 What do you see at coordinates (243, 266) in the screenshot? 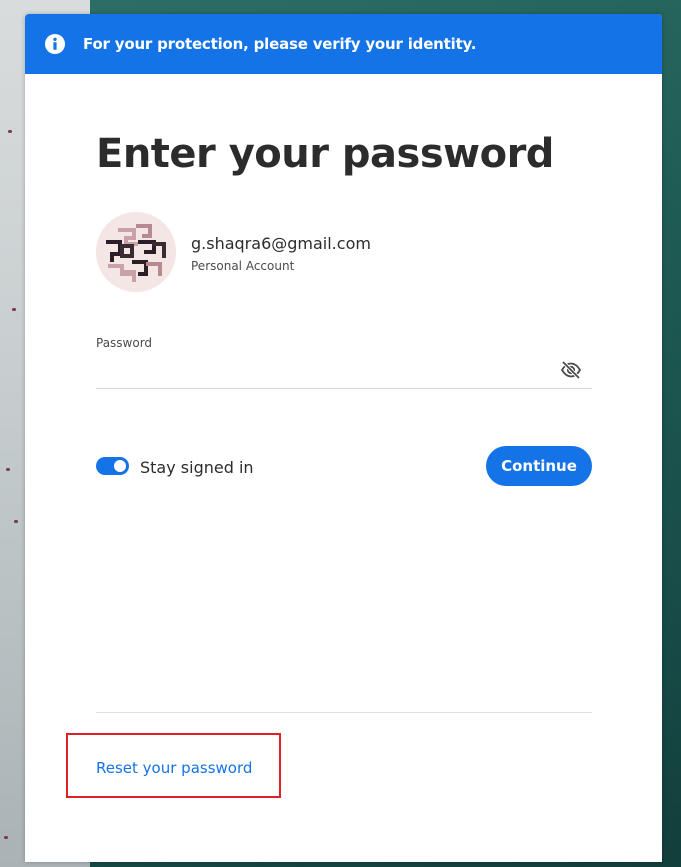
I see `account-type: Personal Account` at bounding box center [243, 266].